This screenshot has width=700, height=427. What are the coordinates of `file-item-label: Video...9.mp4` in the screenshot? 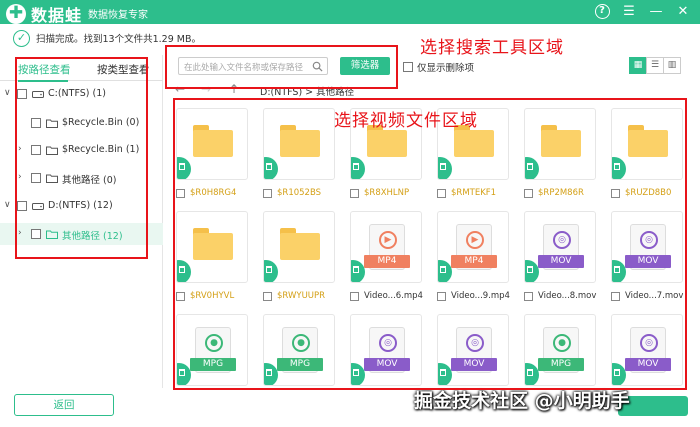 It's located at (473, 296).